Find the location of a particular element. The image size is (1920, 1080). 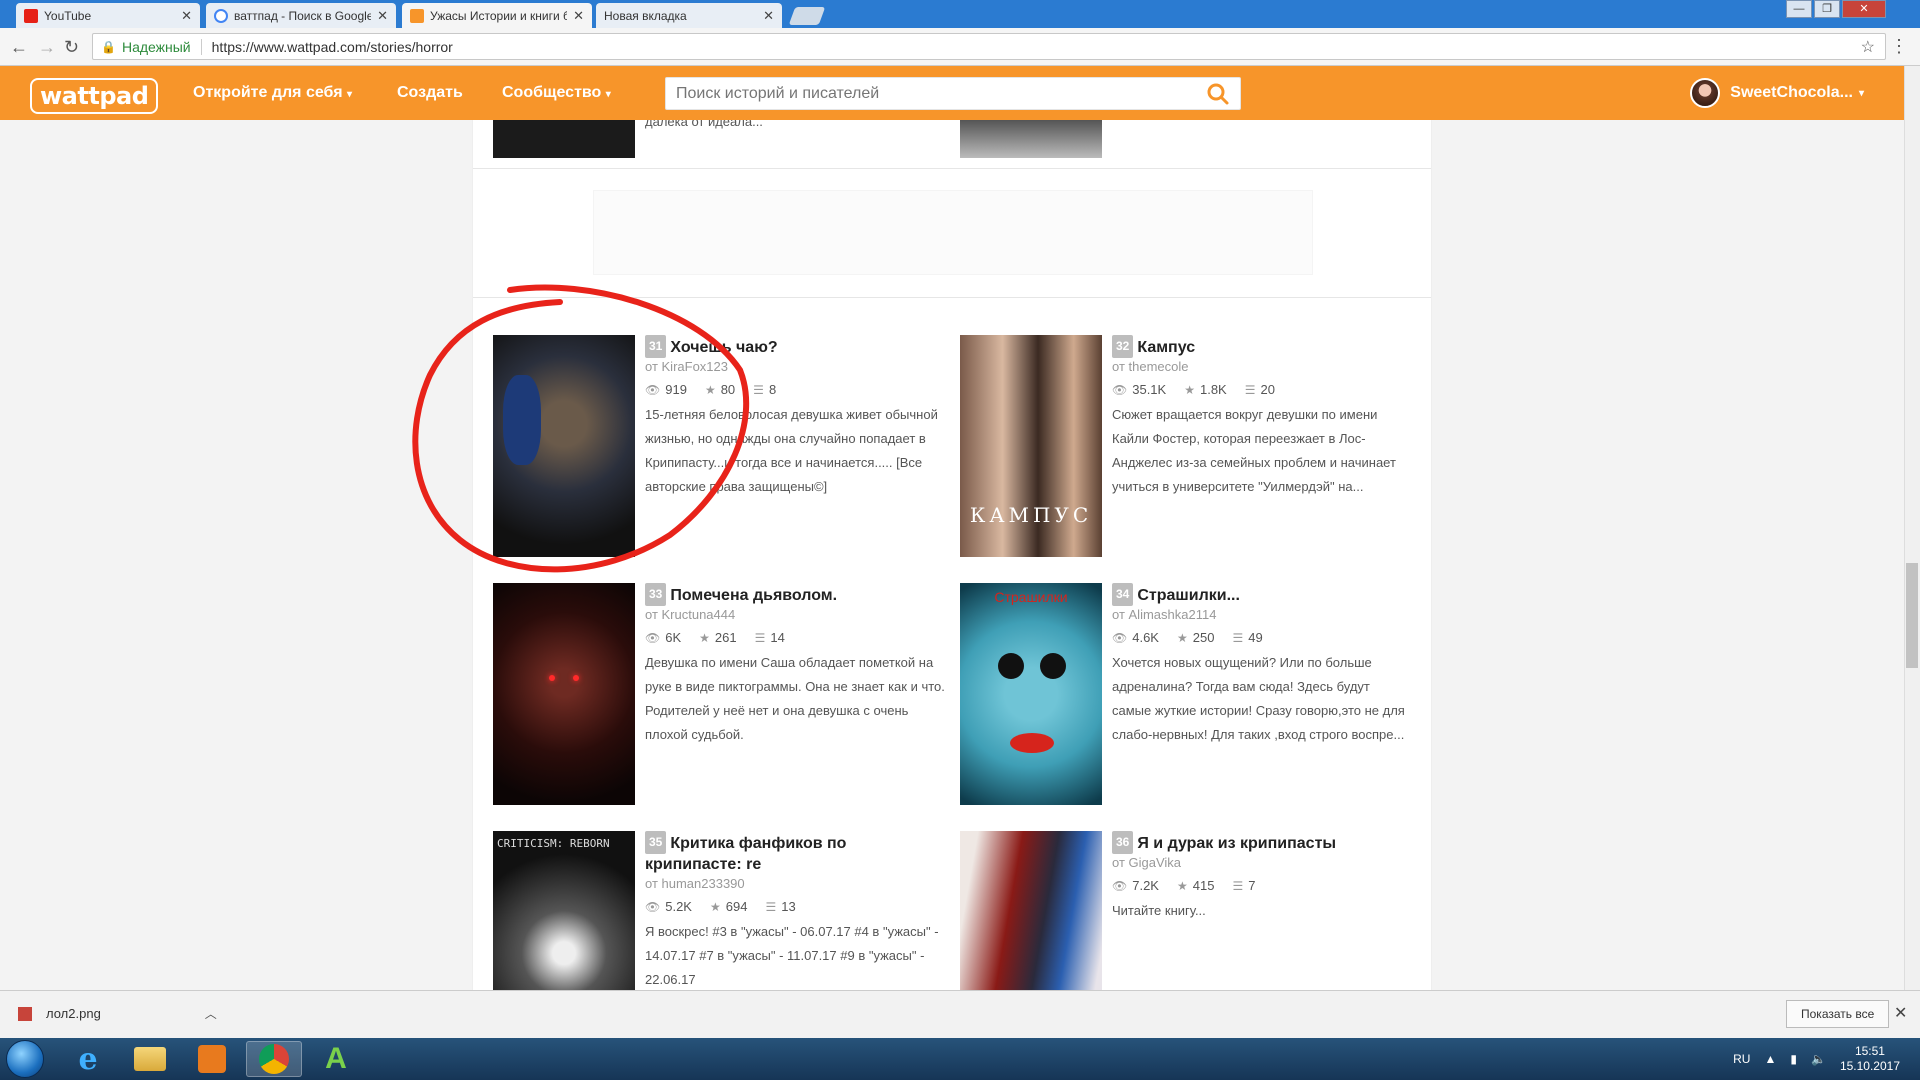

red-eye-left is located at coordinates (552, 678).